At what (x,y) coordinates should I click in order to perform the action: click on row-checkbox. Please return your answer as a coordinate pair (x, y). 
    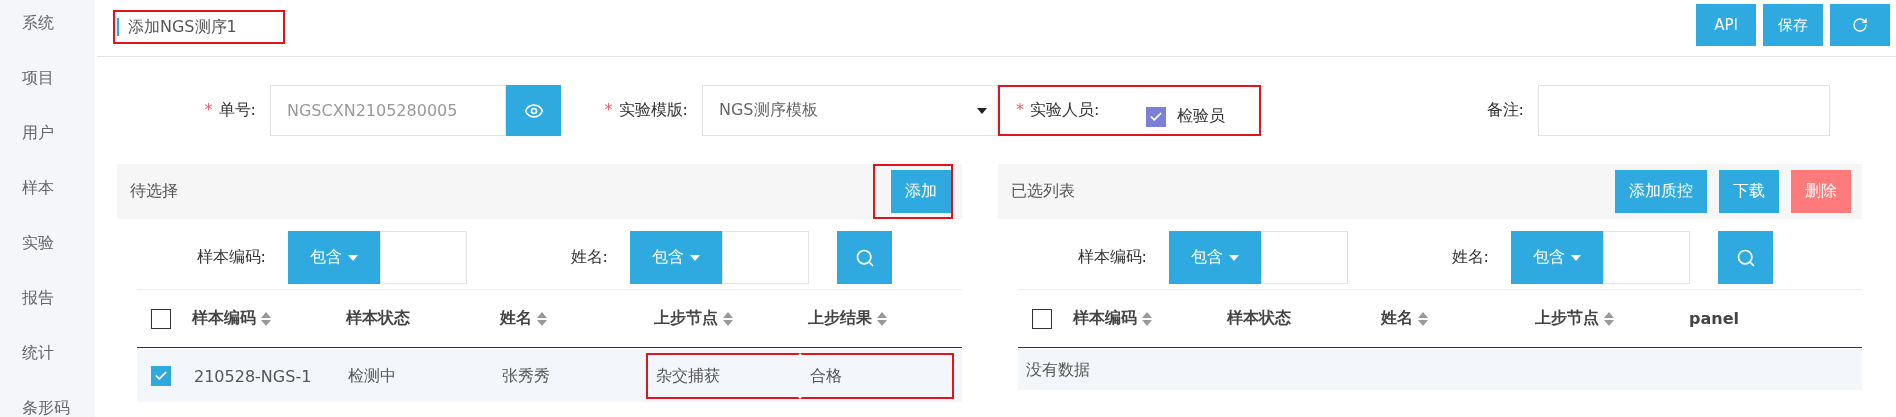
    Looking at the image, I should click on (160, 376).